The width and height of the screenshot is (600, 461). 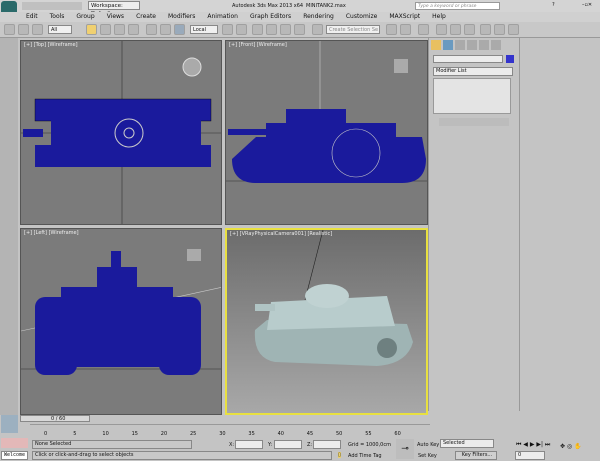 What do you see at coordinates (353, 29) in the screenshot?
I see `named-selection-dropdown: Create Selection Se` at bounding box center [353, 29].